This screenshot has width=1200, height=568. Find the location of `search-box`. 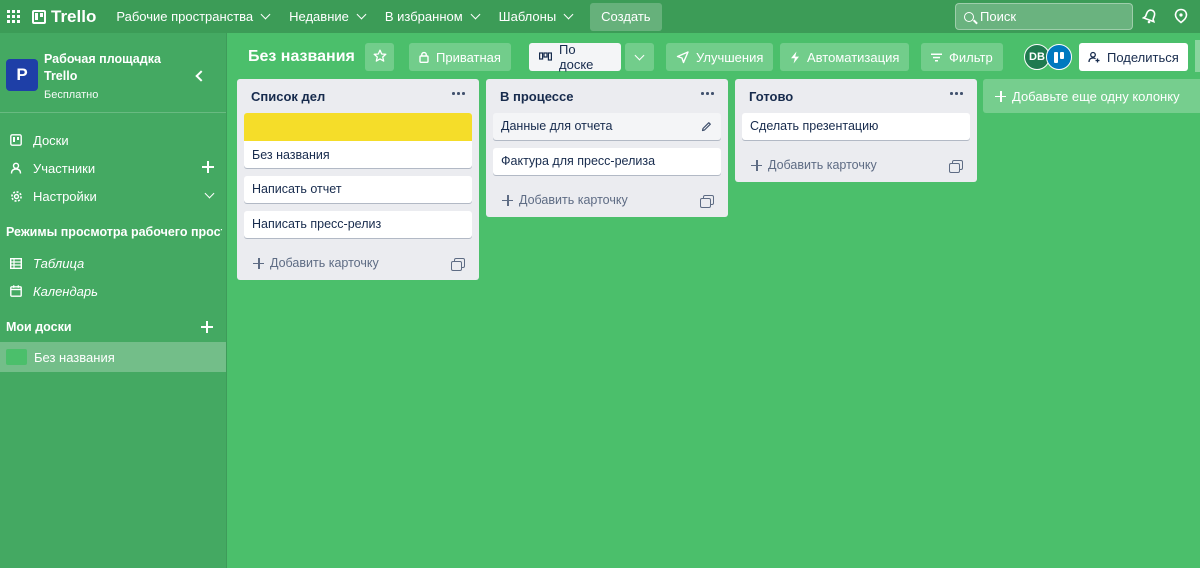

search-box is located at coordinates (1044, 16).